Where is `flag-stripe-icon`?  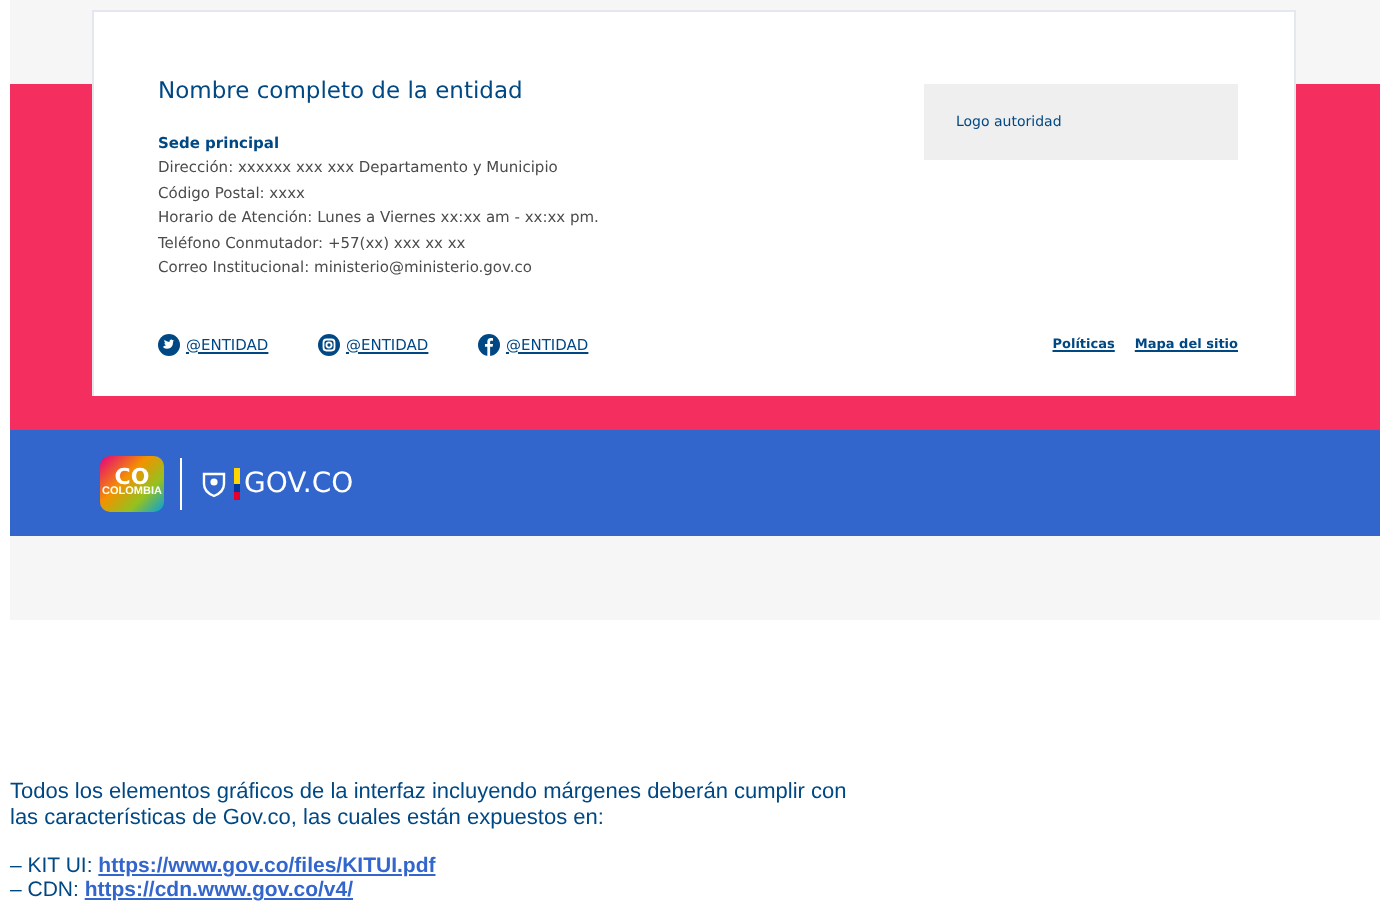
flag-stripe-icon is located at coordinates (237, 483).